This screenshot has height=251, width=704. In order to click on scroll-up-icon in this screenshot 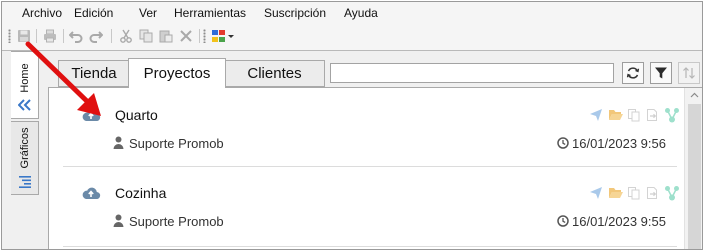, I will do `click(694, 95)`.